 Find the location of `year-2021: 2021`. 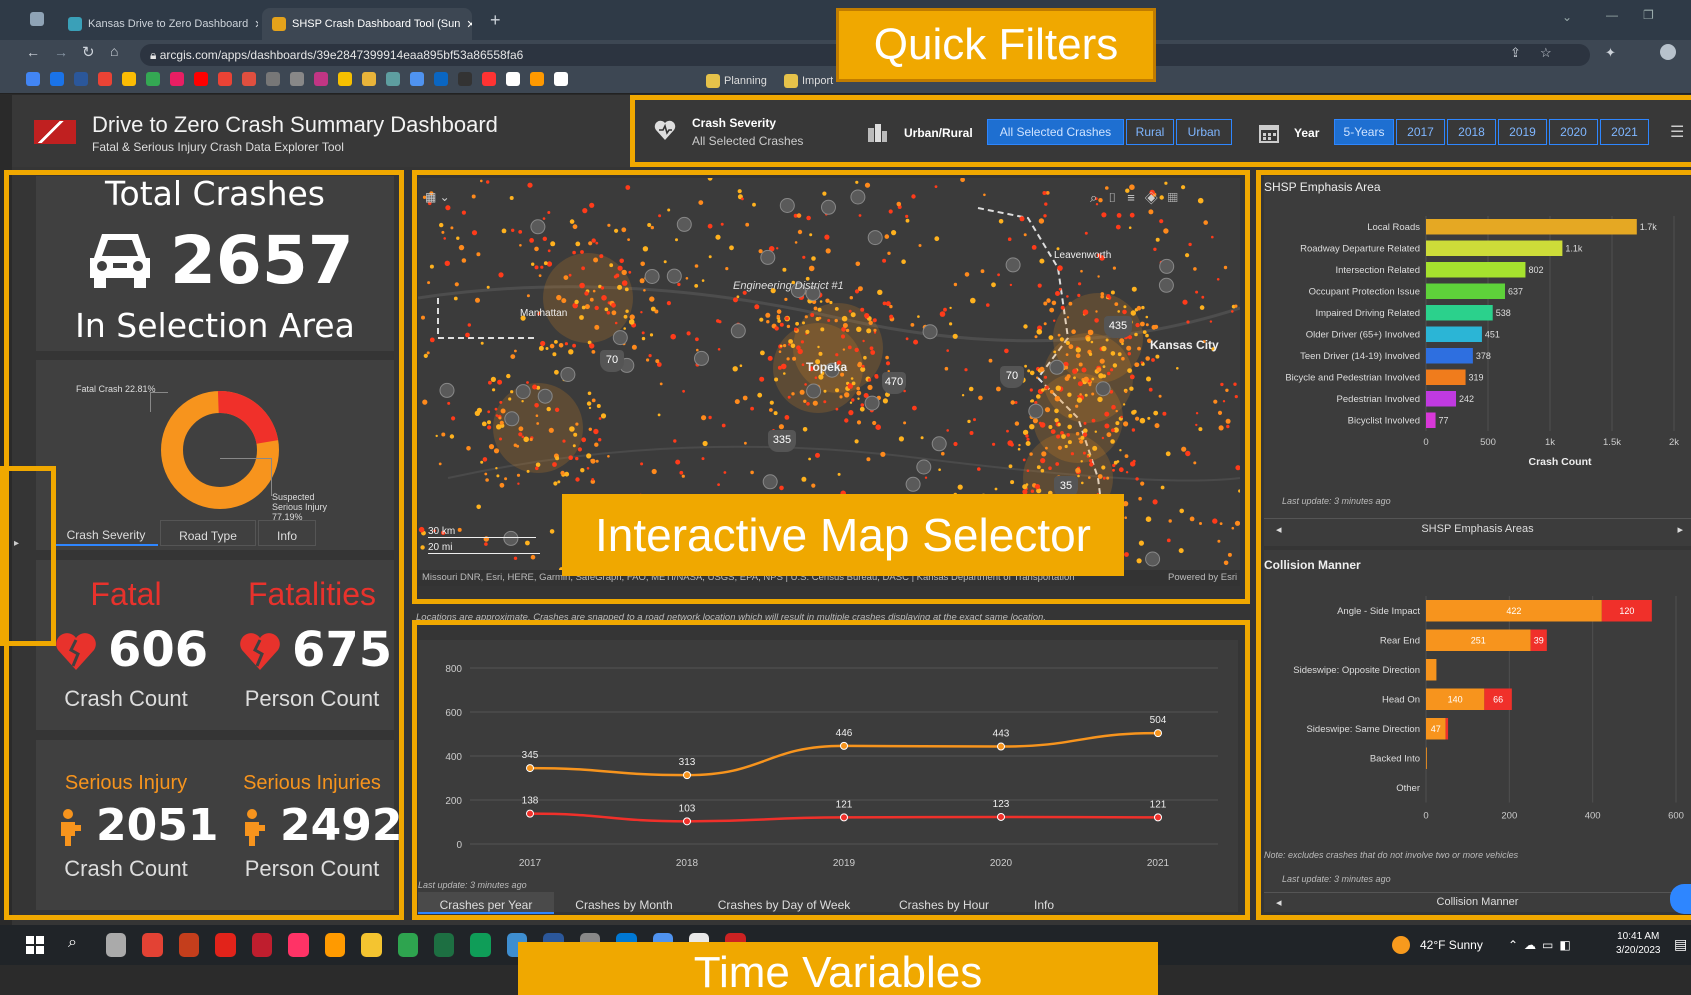

year-2021: 2021 is located at coordinates (1624, 132).